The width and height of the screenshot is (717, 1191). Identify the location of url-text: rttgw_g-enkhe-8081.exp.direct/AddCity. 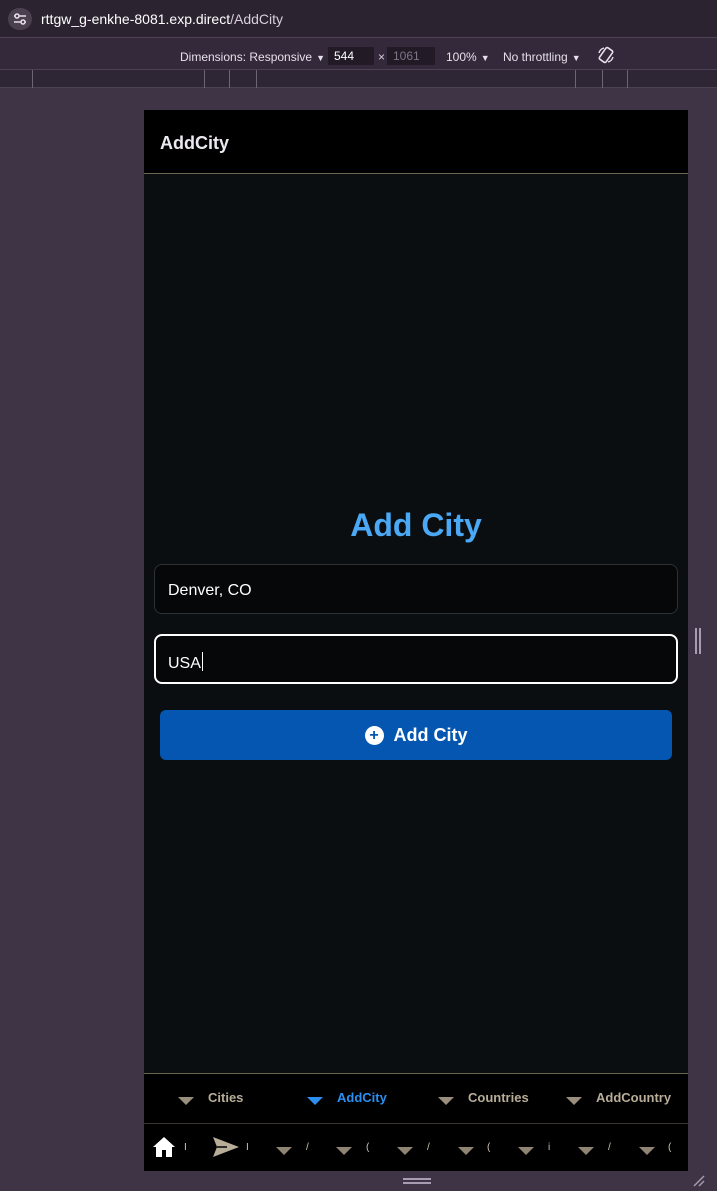
(162, 19).